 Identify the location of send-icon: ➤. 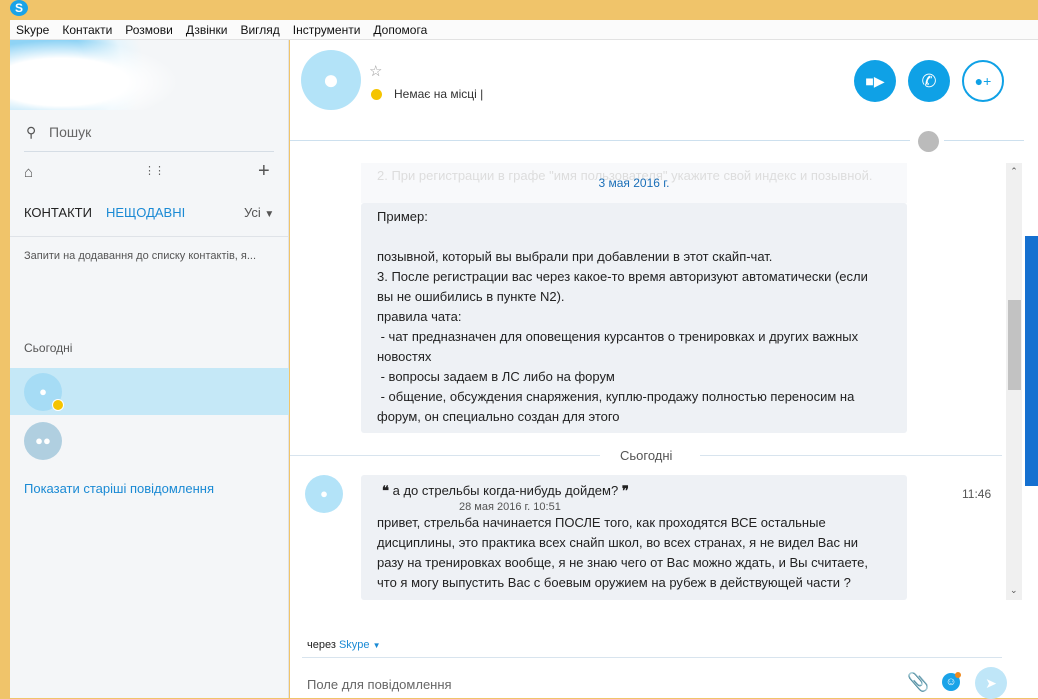
(991, 683).